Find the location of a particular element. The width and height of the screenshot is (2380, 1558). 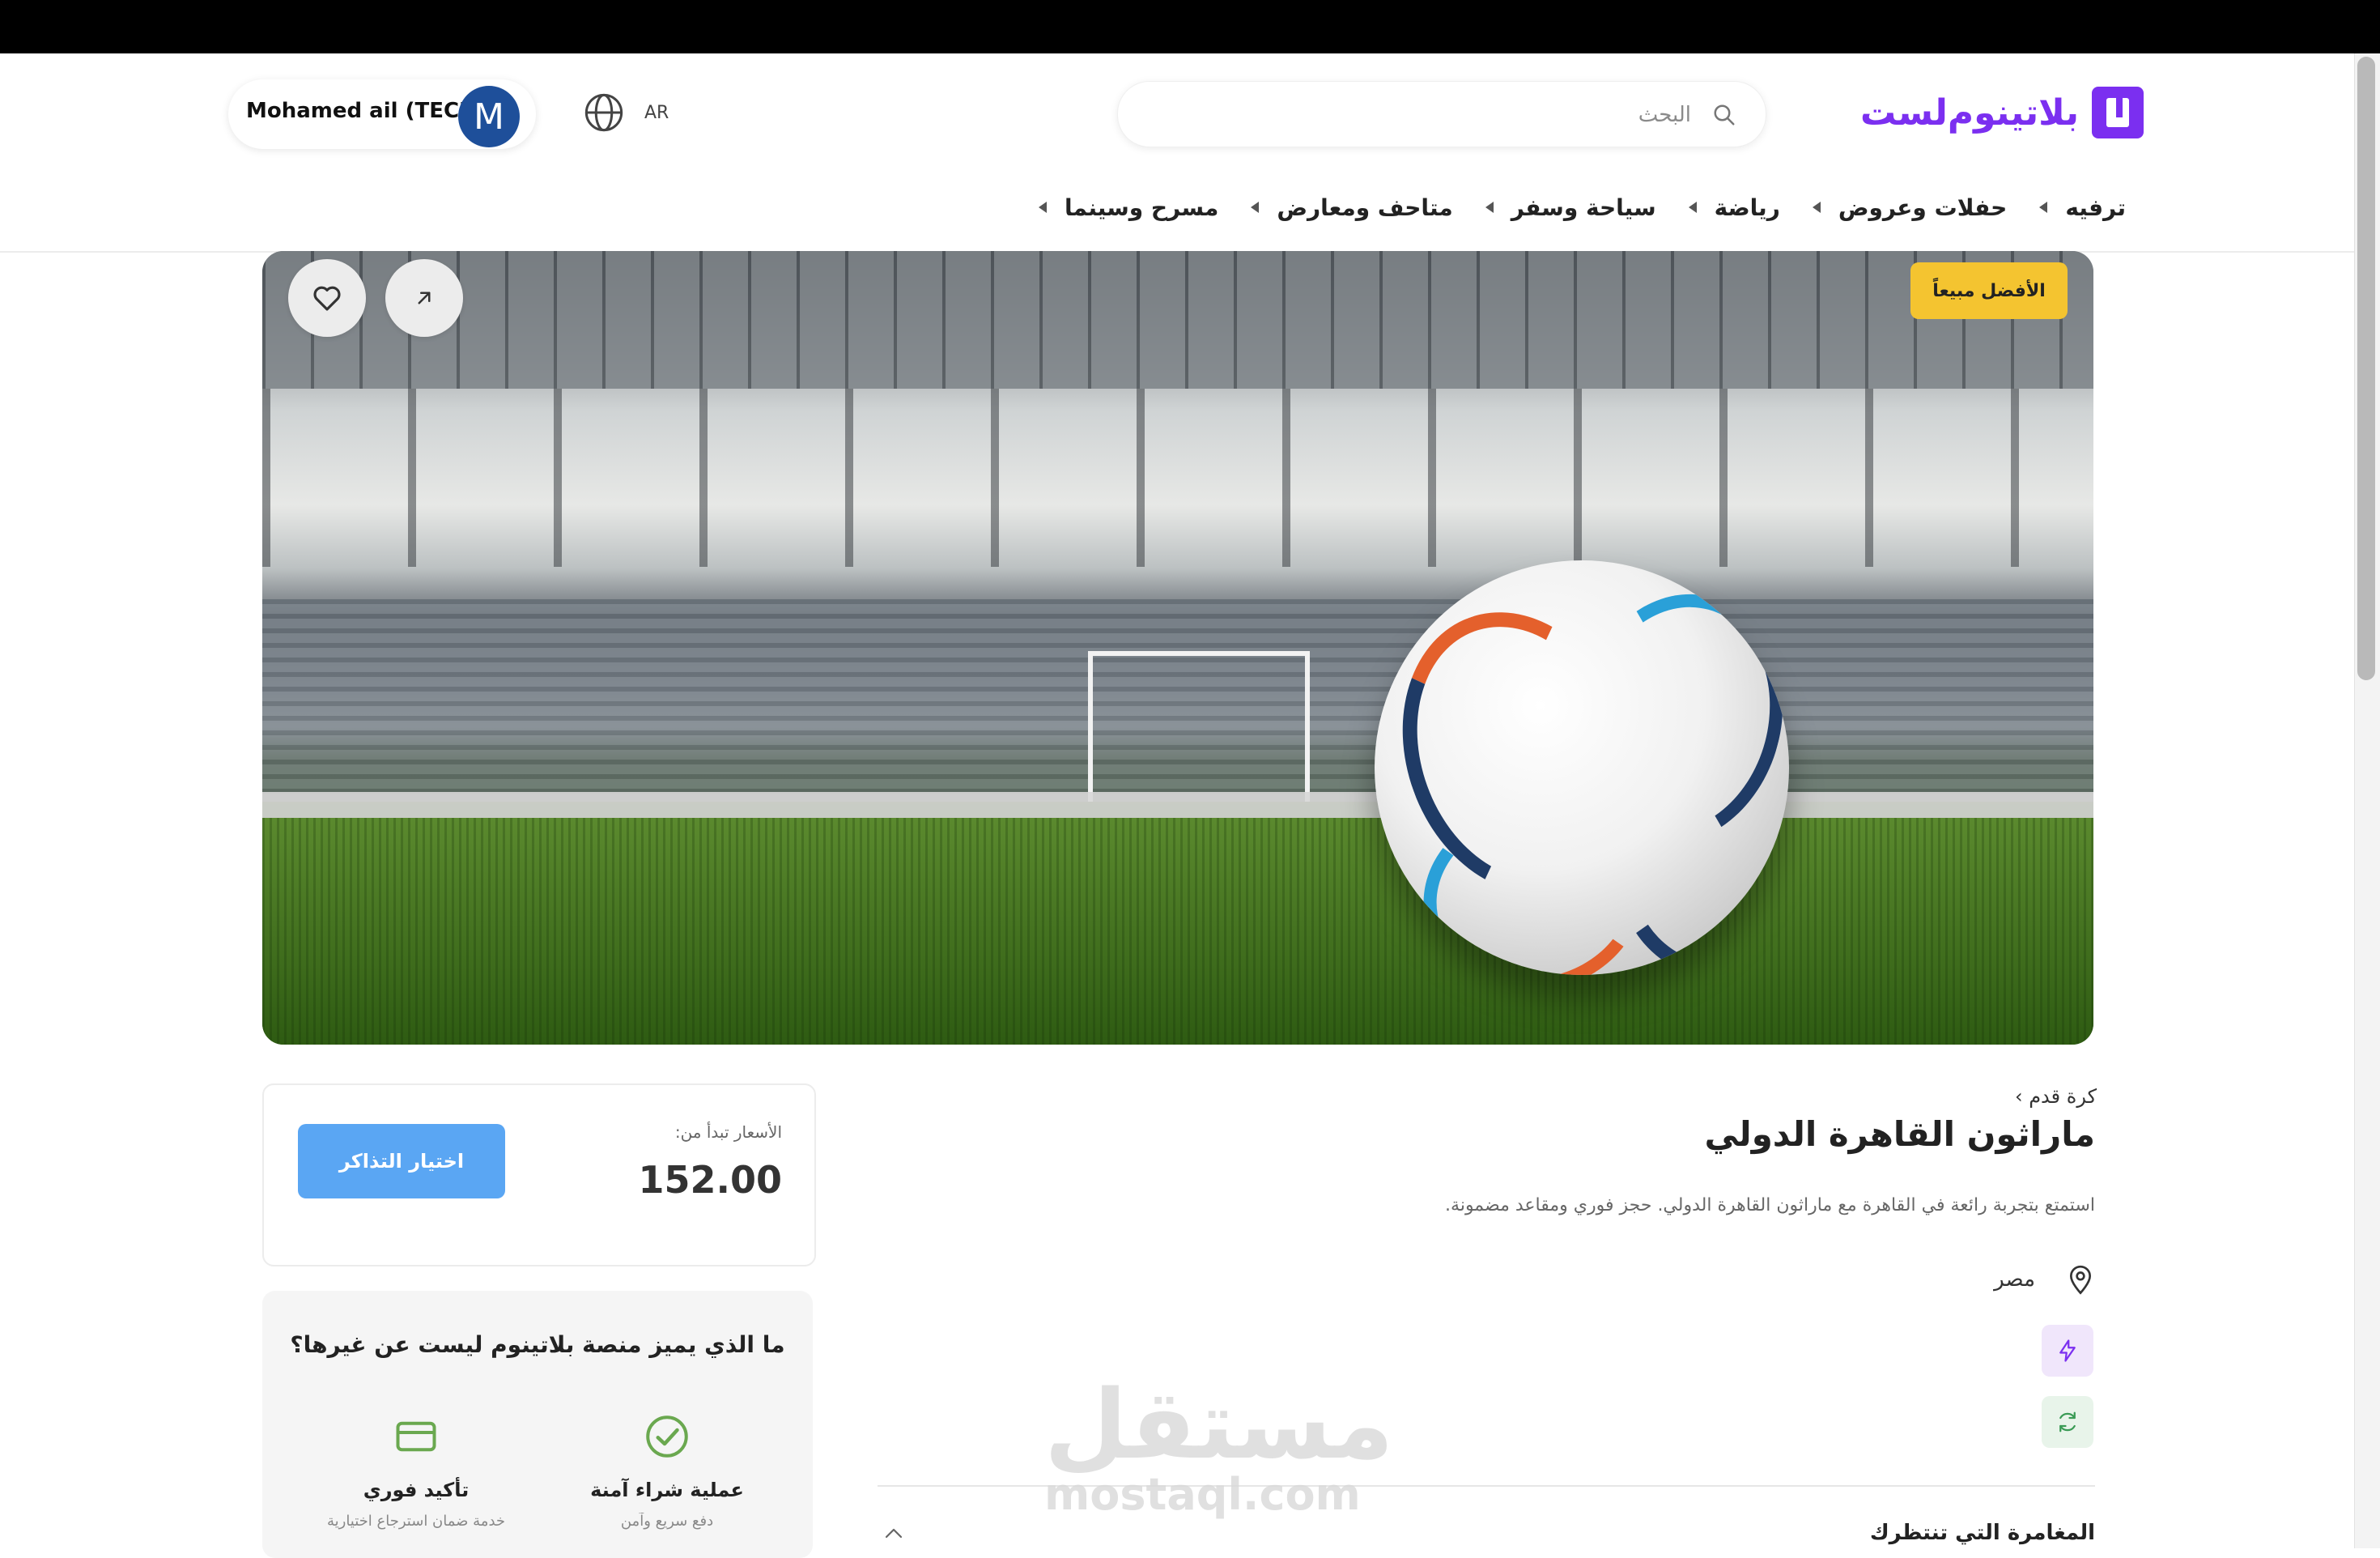

map-pin-icon is located at coordinates (2080, 1280).